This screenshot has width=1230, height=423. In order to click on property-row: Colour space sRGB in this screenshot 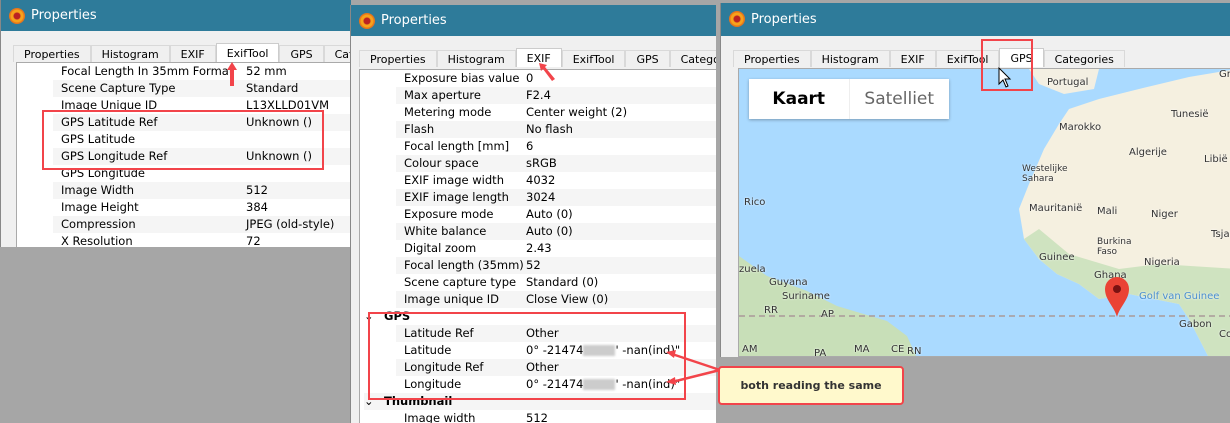, I will do `click(538, 163)`.